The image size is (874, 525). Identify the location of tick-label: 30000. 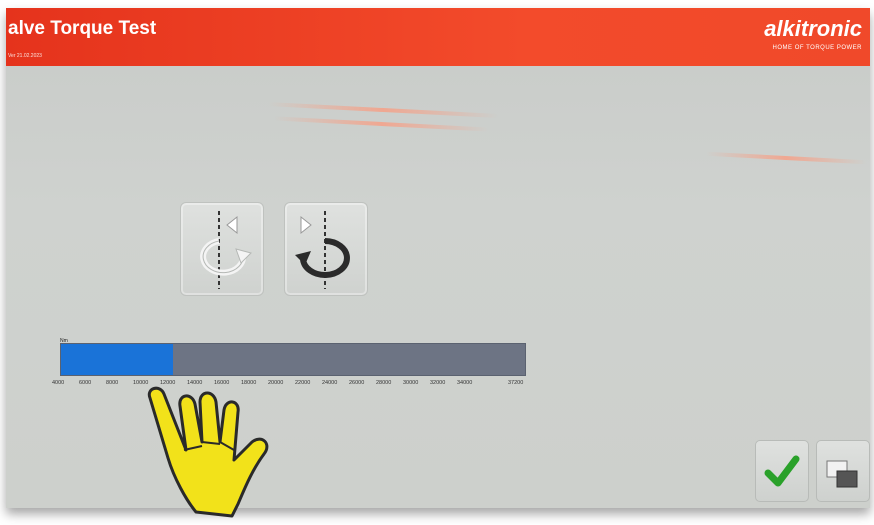
(411, 383).